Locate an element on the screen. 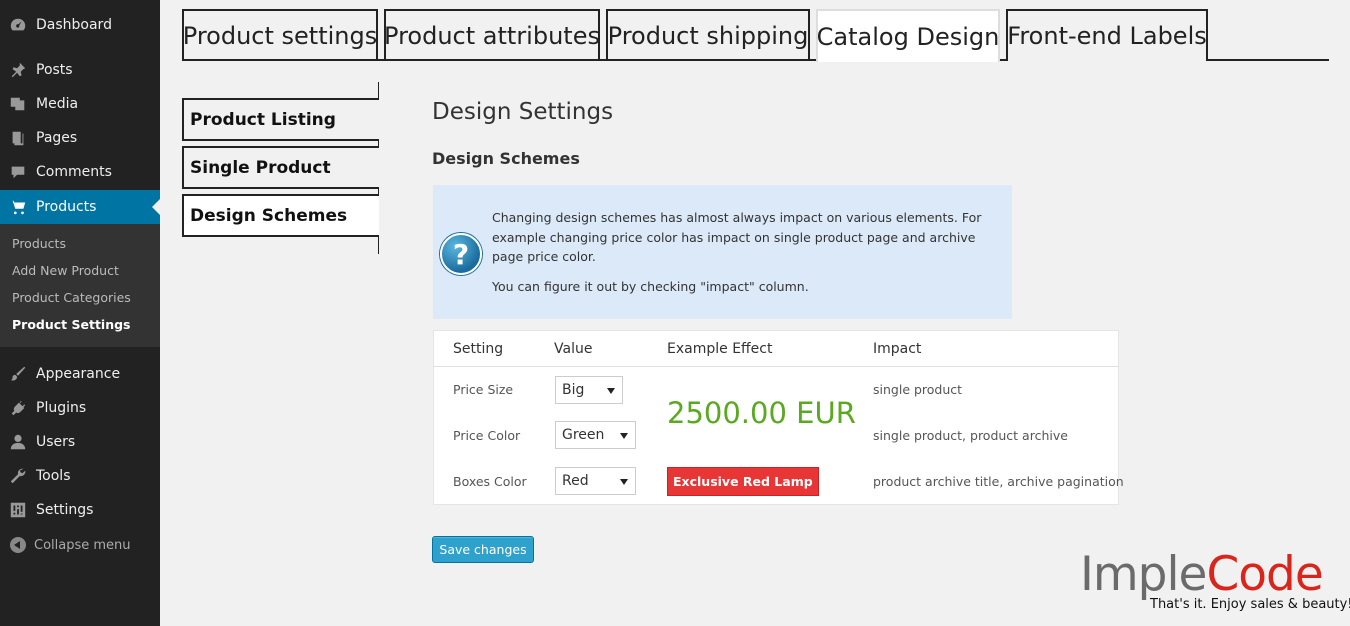 This screenshot has width=1350, height=626. menu-settings: Settings is located at coordinates (80, 510).